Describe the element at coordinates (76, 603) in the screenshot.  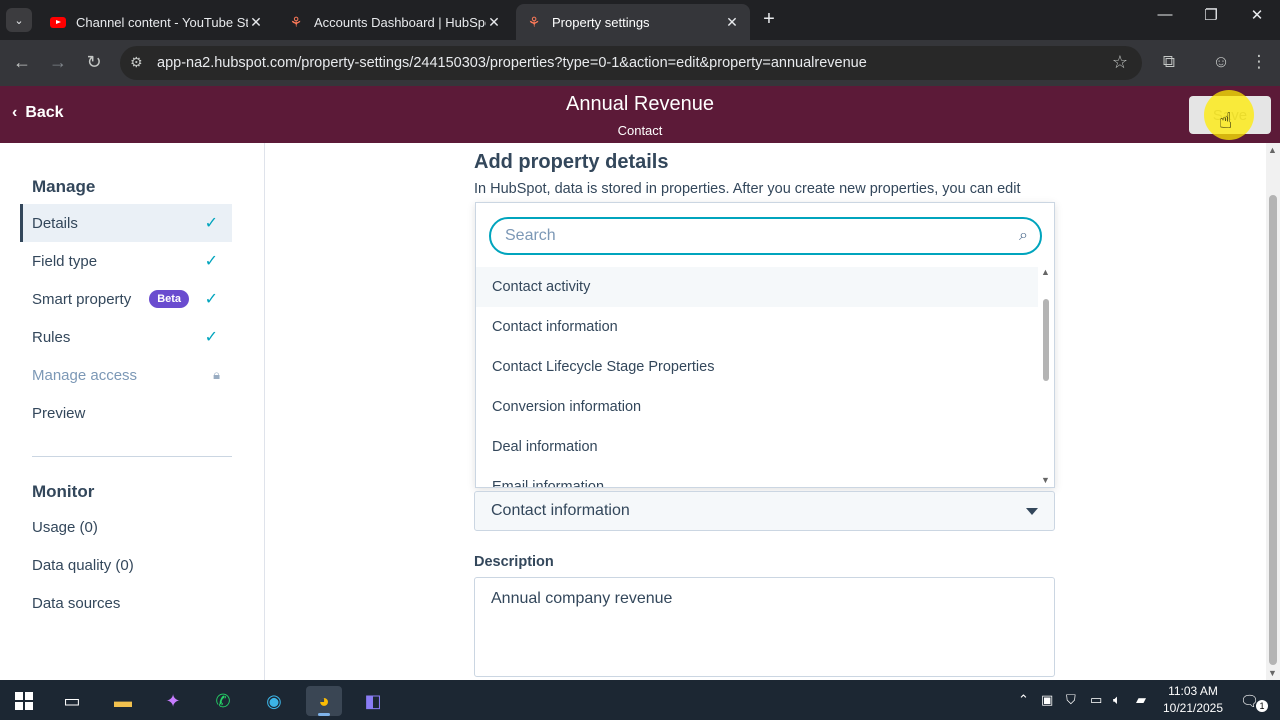
I see `sidebar-link-data-sources: Data sources` at that location.